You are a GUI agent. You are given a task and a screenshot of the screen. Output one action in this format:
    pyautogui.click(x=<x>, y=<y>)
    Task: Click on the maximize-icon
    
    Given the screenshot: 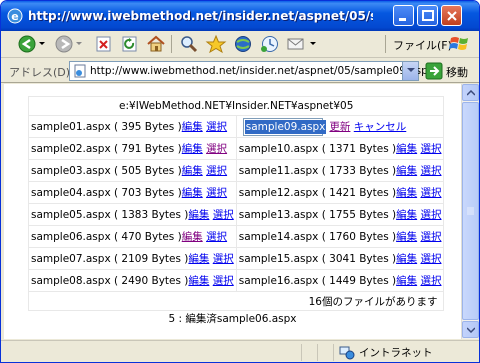 What is the action you would take?
    pyautogui.click(x=428, y=15)
    